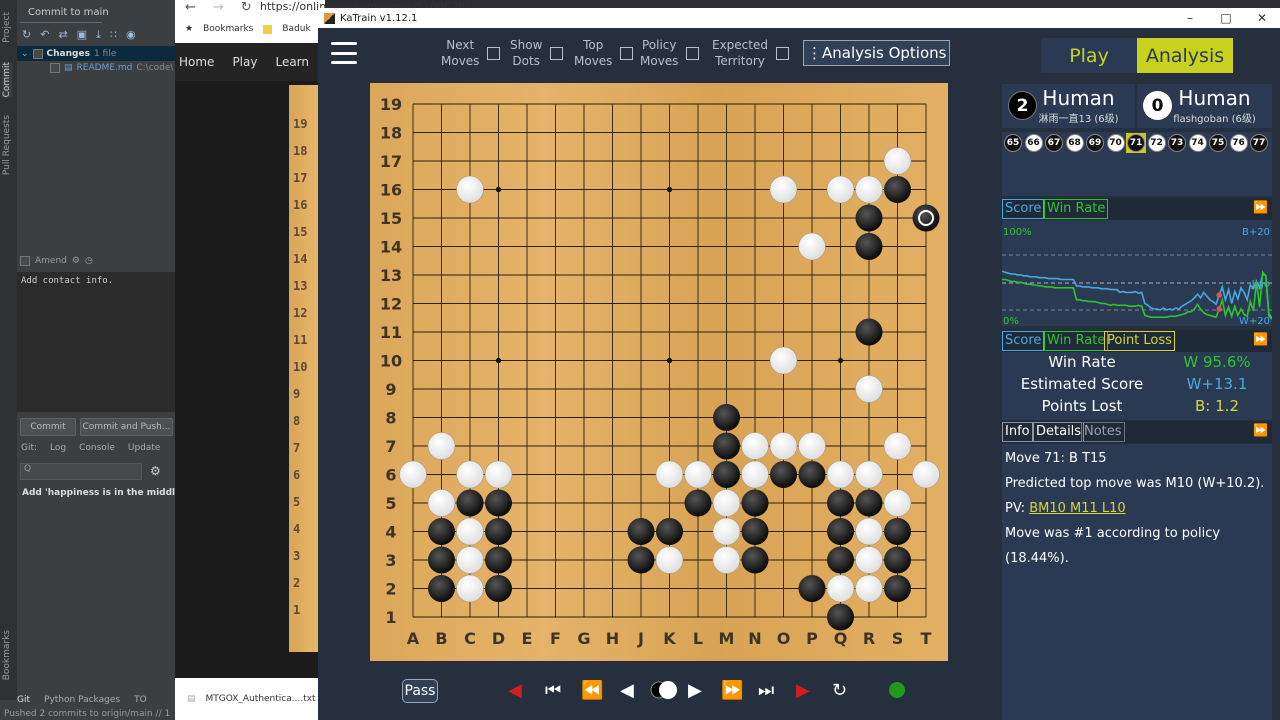  What do you see at coordinates (89, 261) in the screenshot?
I see `clock-icon: ◷` at bounding box center [89, 261].